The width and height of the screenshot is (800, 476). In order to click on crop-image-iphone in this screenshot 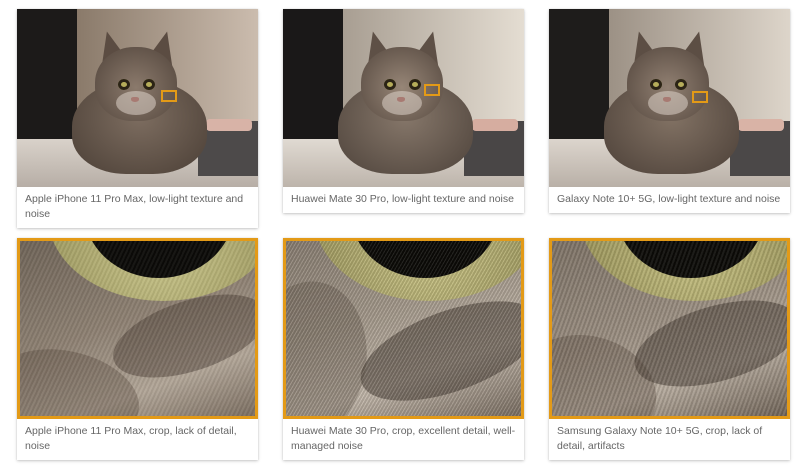, I will do `click(137, 328)`.